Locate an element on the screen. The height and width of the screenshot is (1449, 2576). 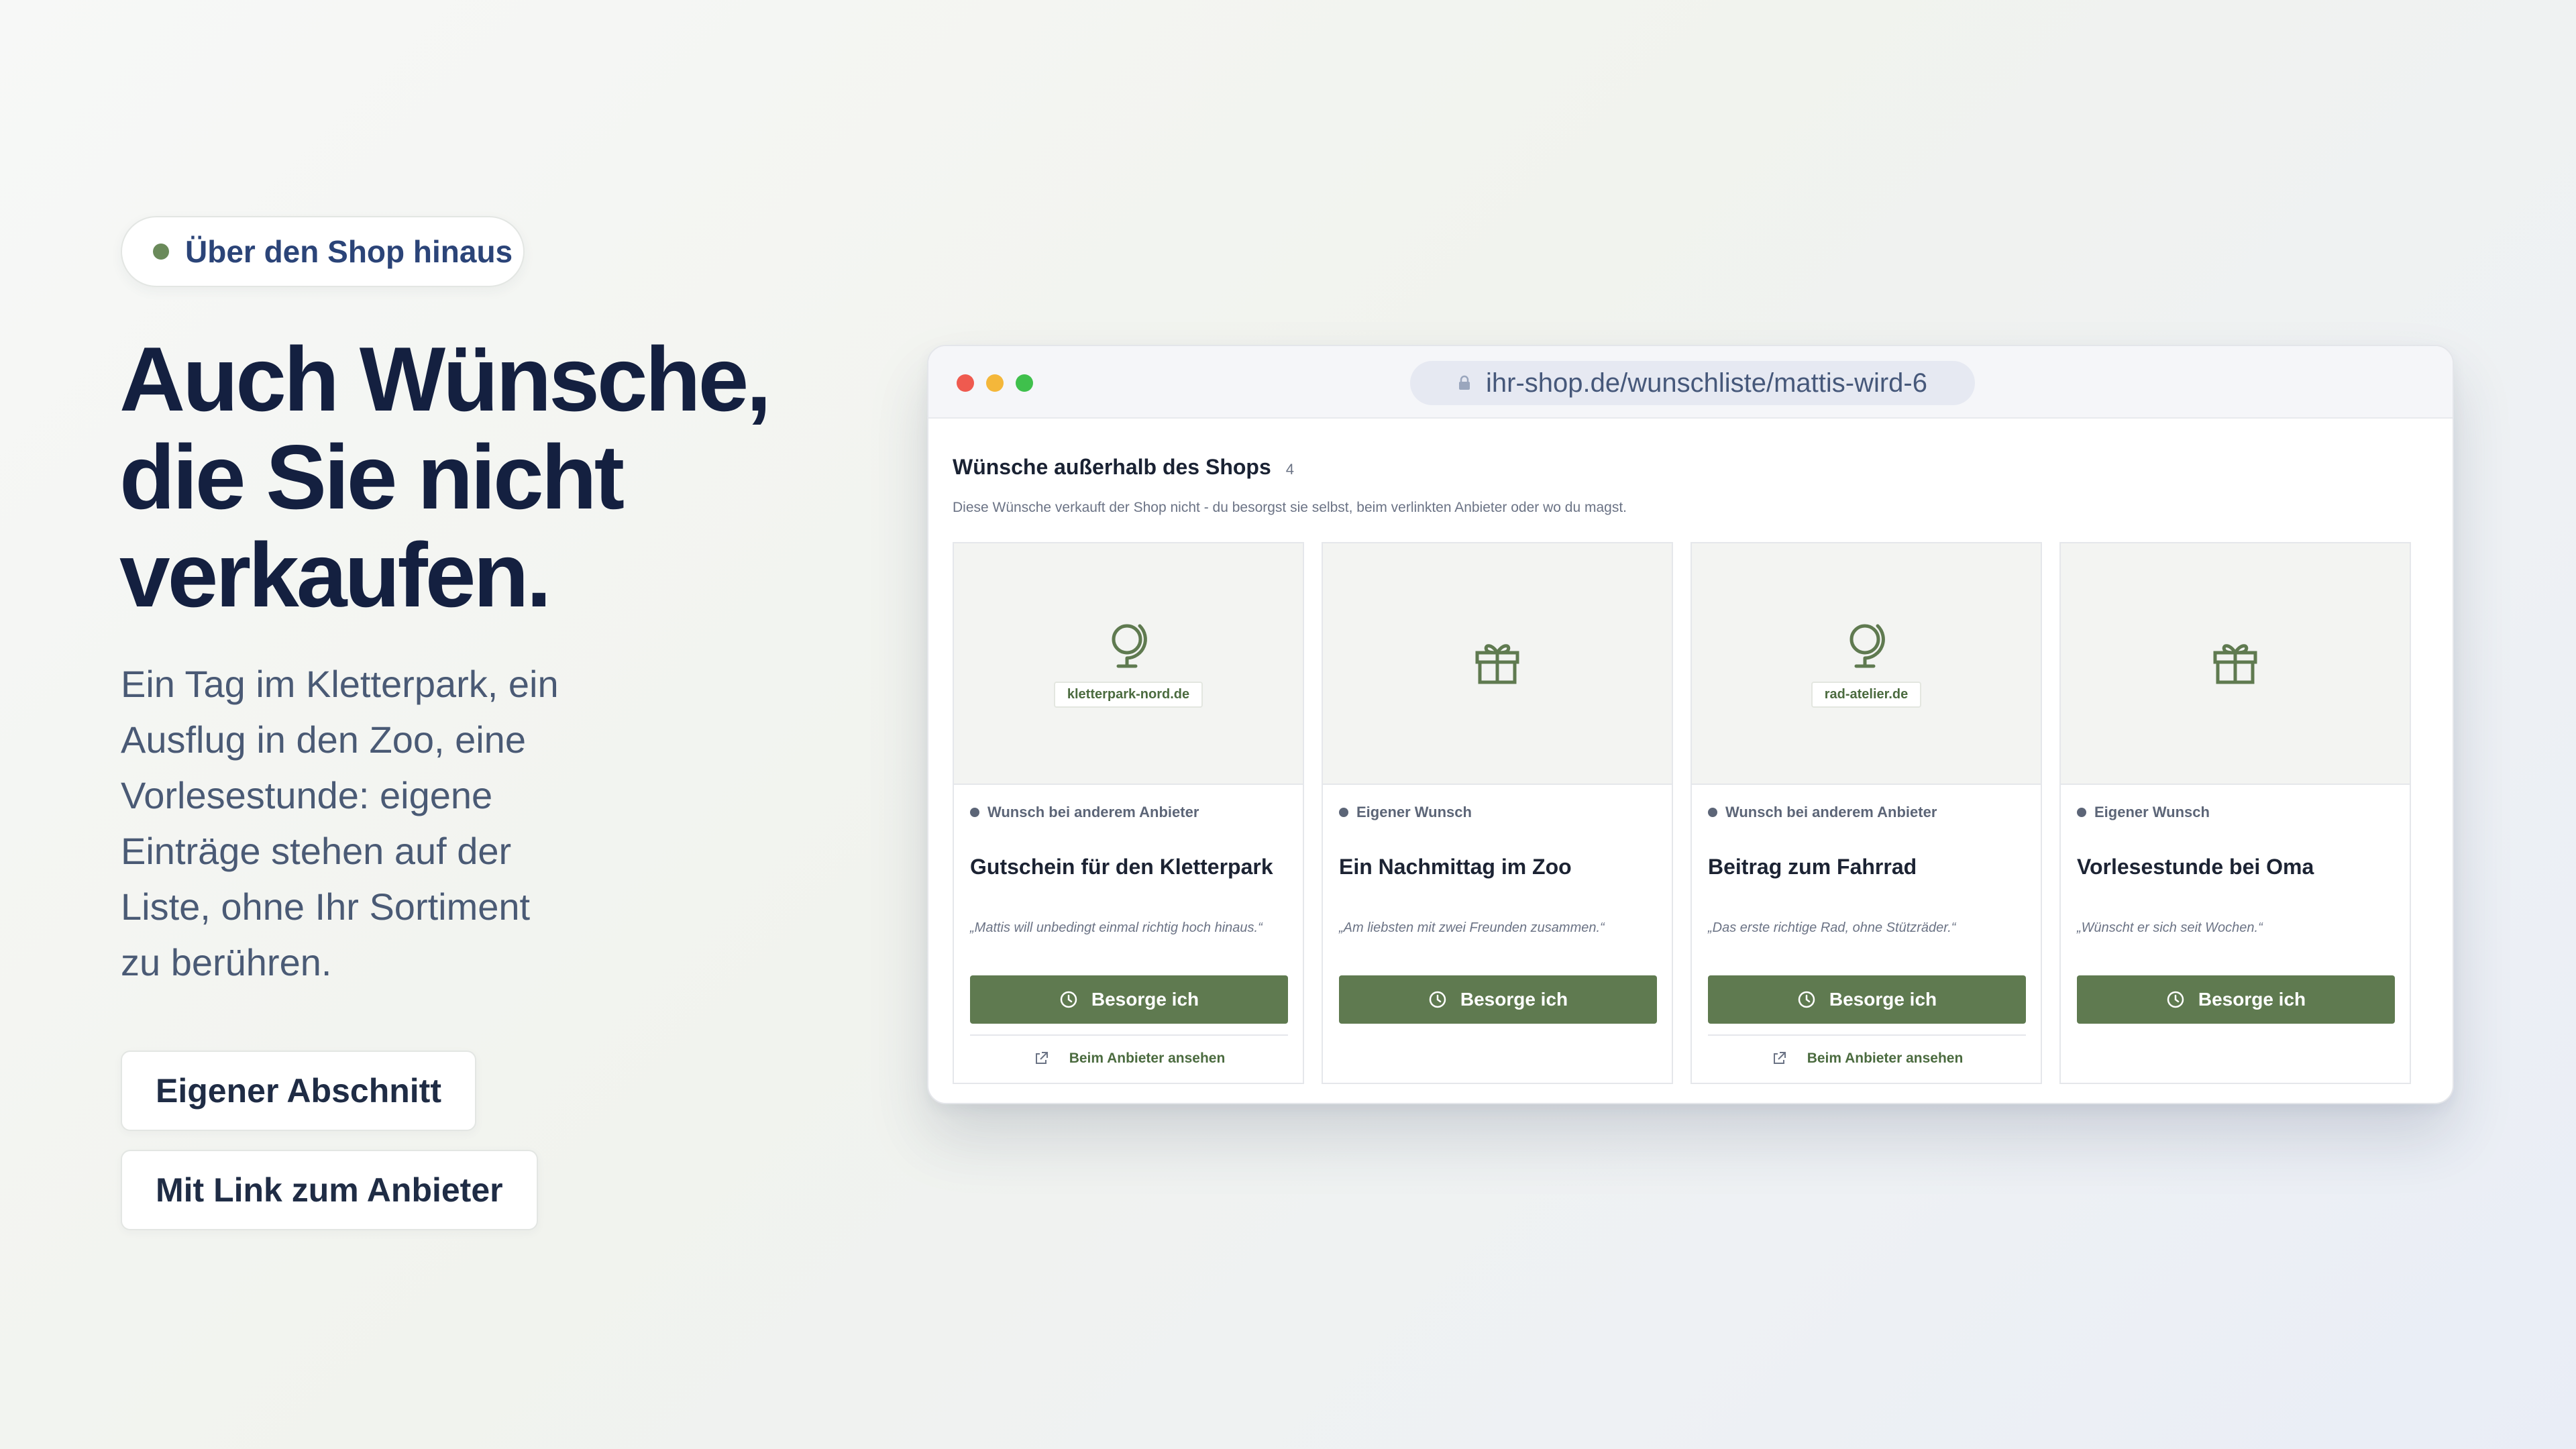
card-title: Vorlesestunde bei Oma is located at coordinates (2195, 867).